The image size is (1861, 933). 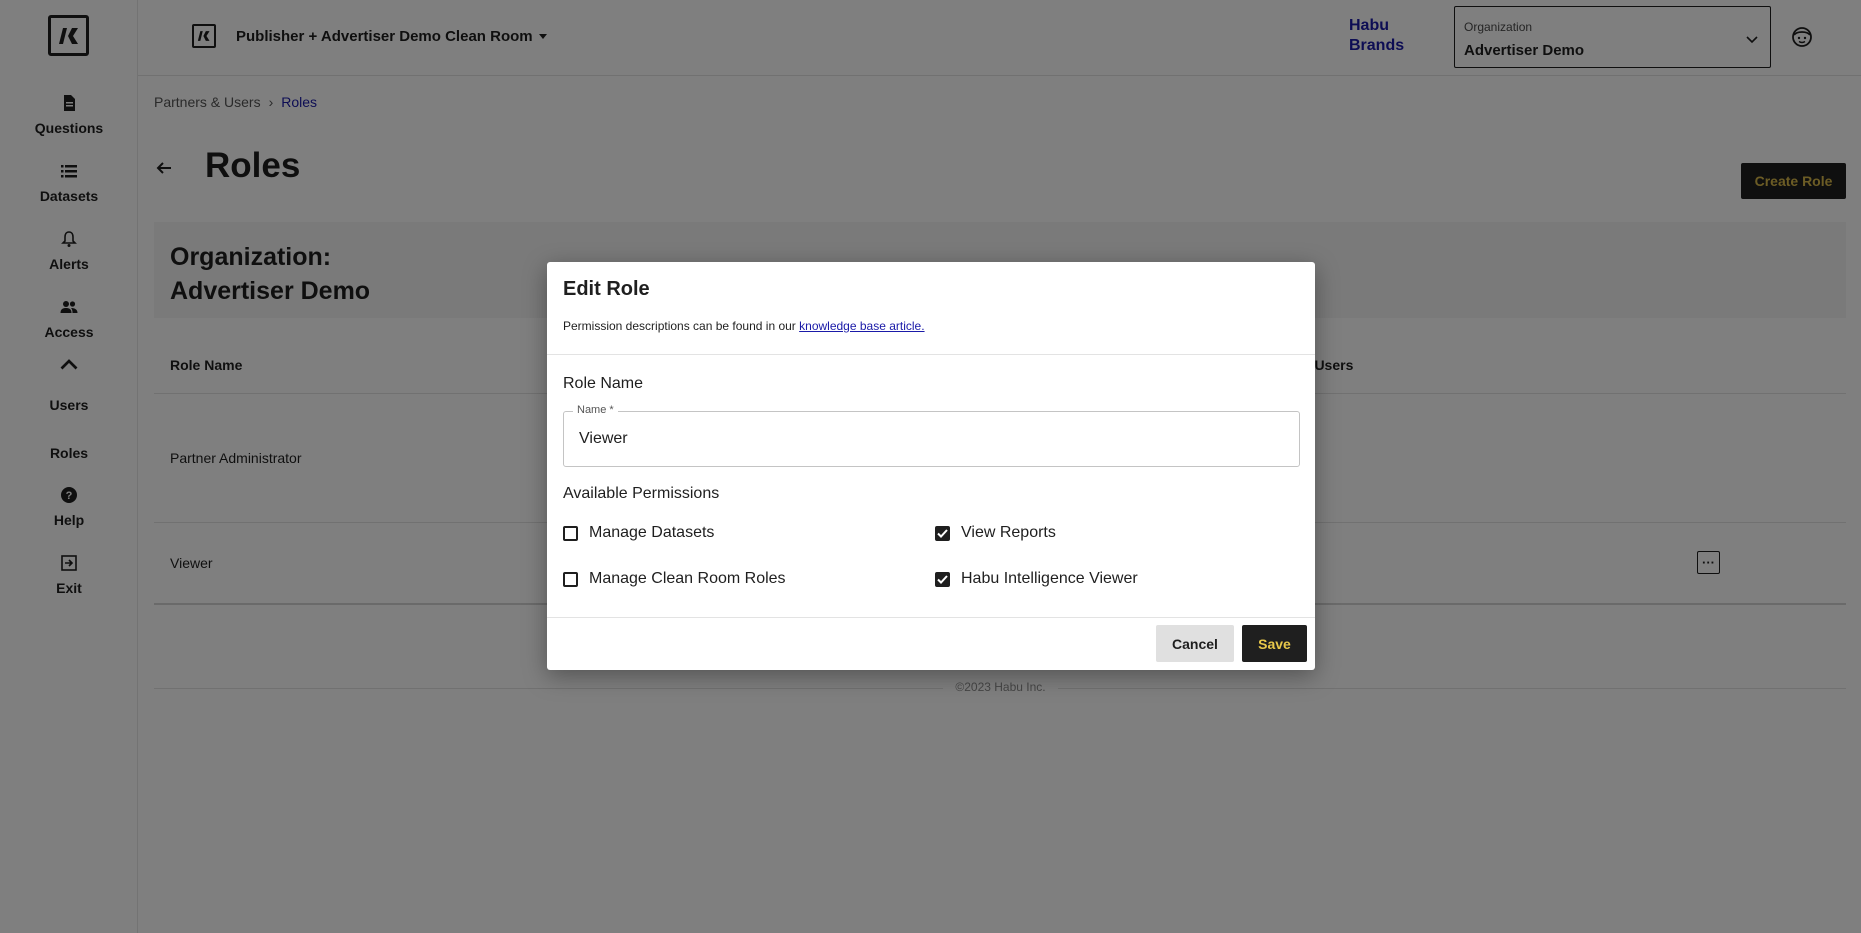 I want to click on permissions-section-label: Available Permissions, so click(x=641, y=493).